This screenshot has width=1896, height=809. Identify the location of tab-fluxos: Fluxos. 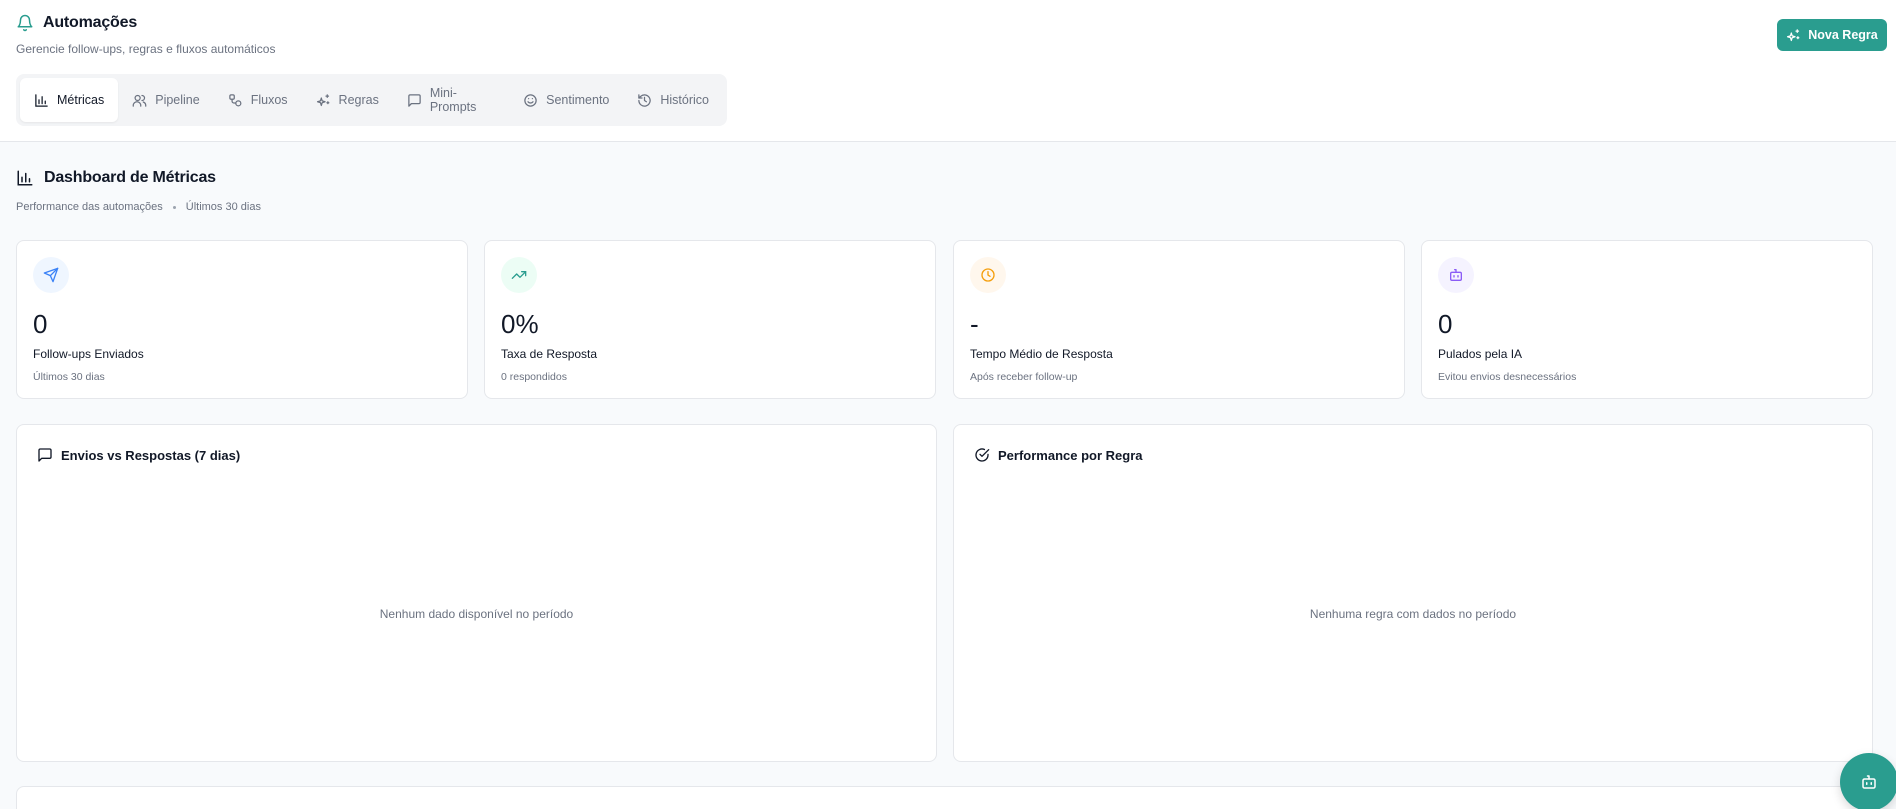
(258, 100).